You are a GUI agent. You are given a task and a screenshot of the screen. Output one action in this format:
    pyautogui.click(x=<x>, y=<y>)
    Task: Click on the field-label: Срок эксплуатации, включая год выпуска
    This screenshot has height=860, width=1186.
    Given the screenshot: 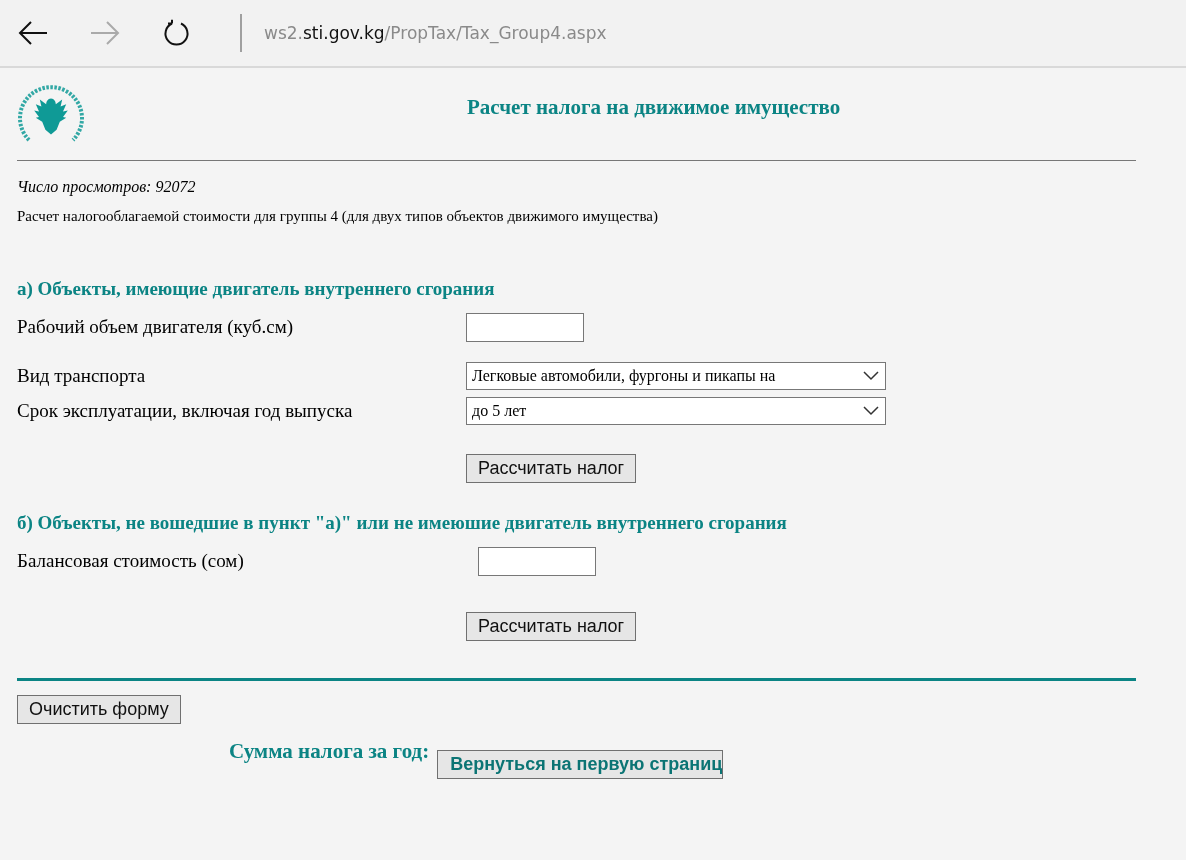 What is the action you would take?
    pyautogui.click(x=185, y=411)
    